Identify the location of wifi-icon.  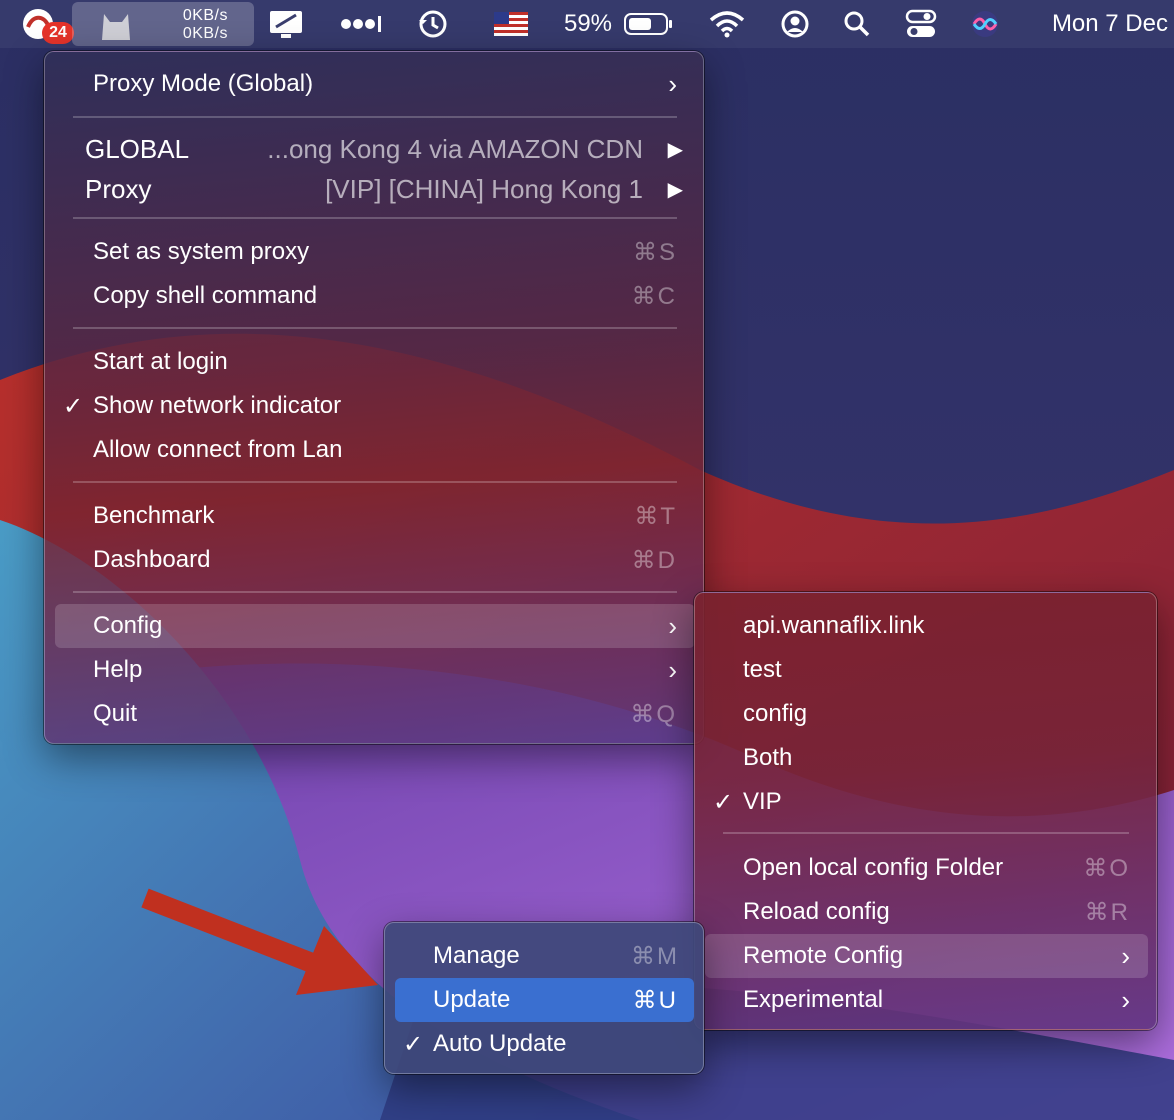
(727, 24).